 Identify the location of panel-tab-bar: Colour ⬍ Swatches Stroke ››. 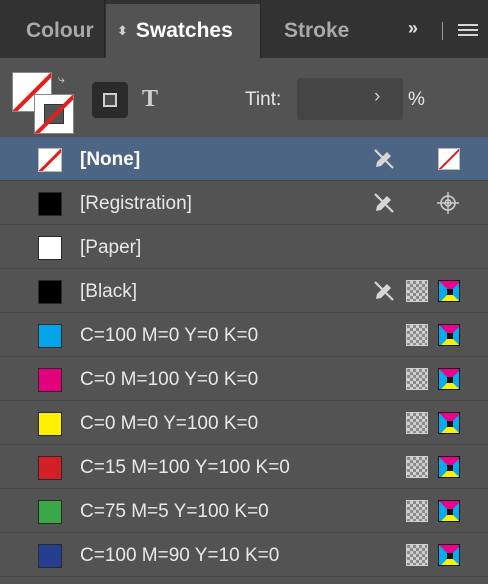
(244, 29).